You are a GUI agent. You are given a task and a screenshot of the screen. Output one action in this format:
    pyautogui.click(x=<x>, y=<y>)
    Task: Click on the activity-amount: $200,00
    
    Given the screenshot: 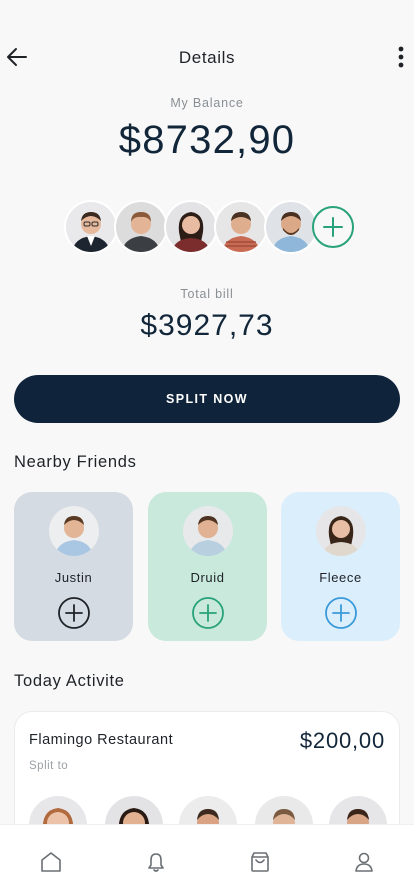 What is the action you would take?
    pyautogui.click(x=342, y=740)
    